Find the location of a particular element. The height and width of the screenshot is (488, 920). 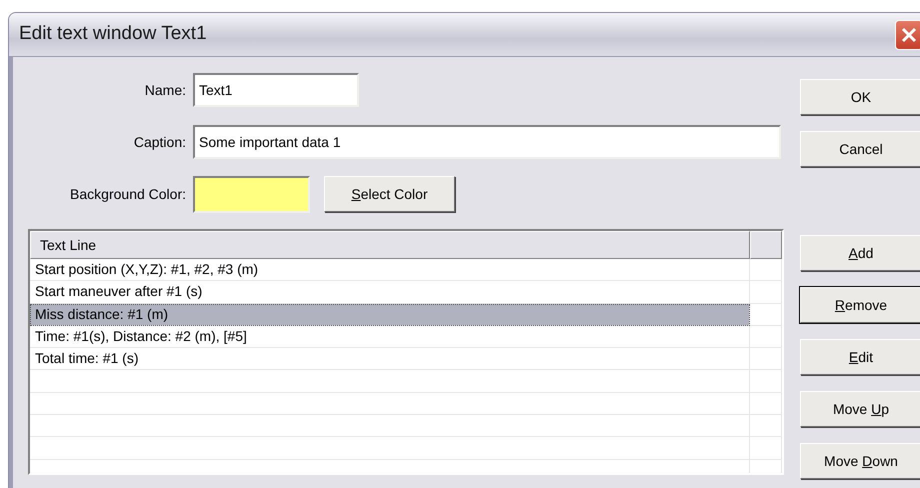

list-item: Time: #1(s), Distance: #2 (m), [#5] is located at coordinates (390, 337).